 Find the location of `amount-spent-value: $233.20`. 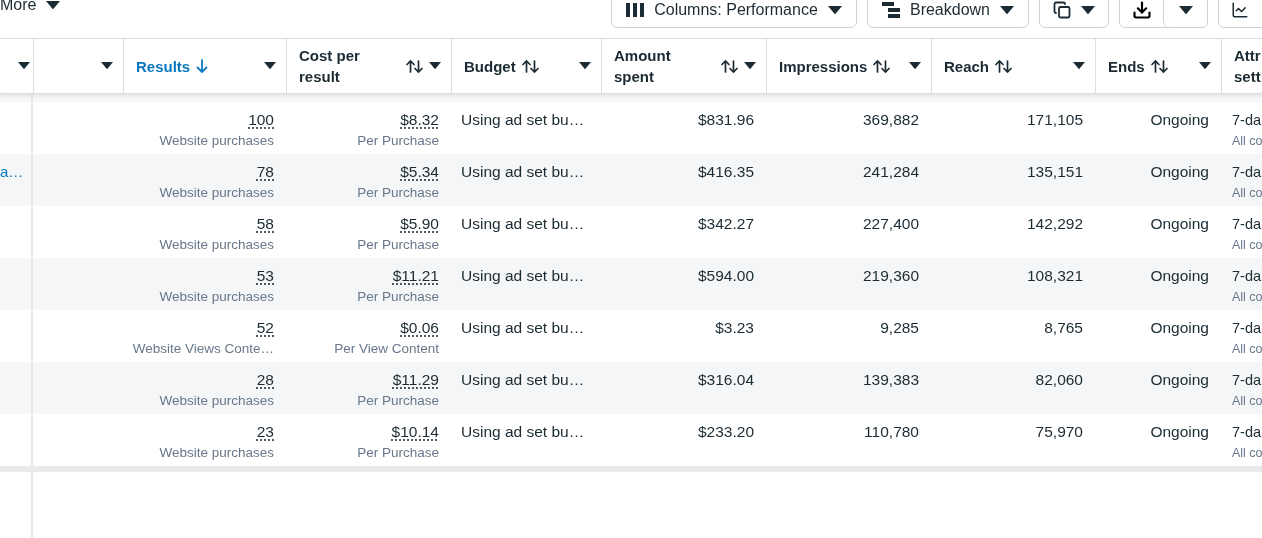

amount-spent-value: $233.20 is located at coordinates (725, 432).